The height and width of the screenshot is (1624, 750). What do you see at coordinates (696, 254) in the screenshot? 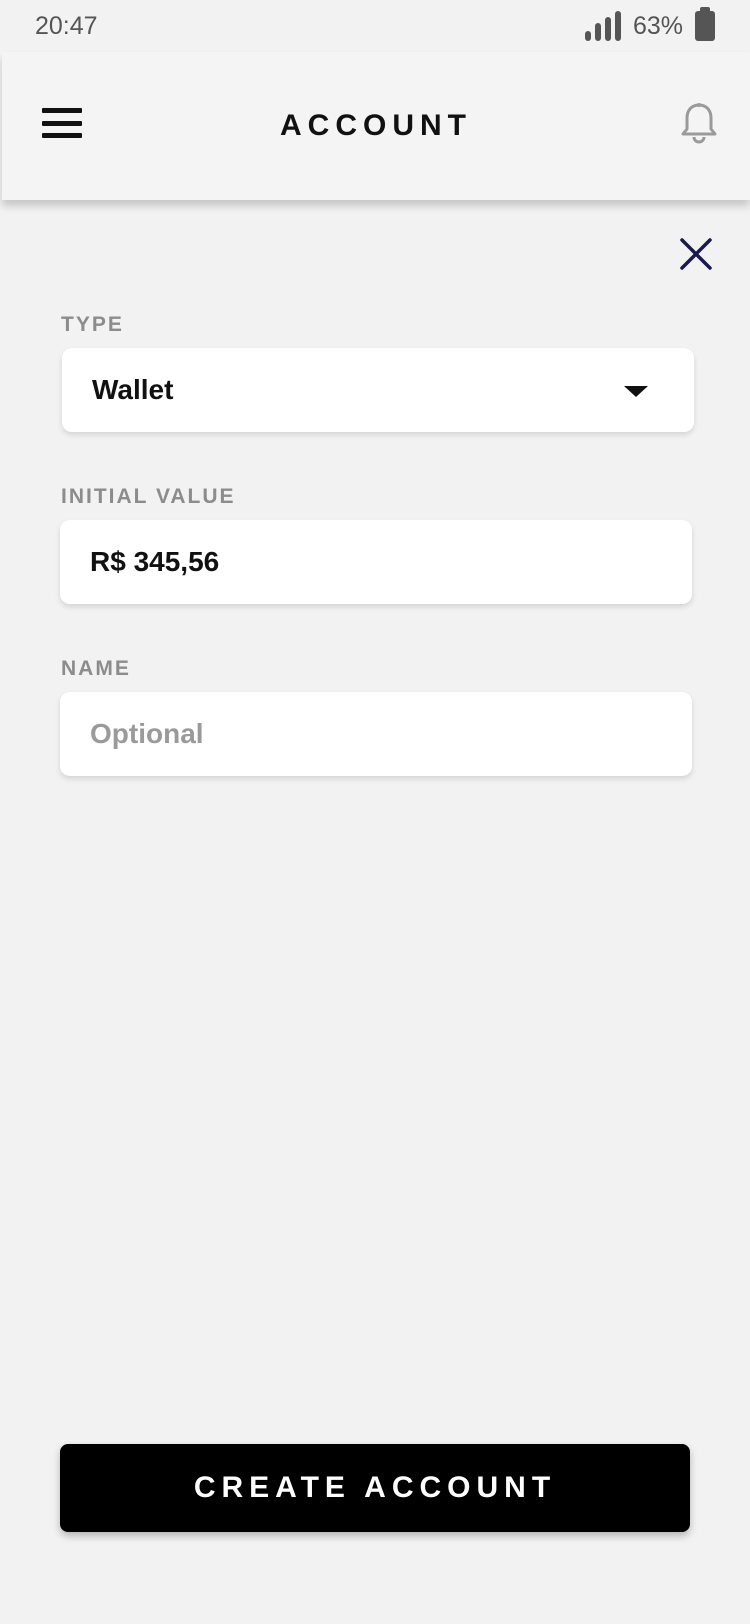
I see `close-icon` at bounding box center [696, 254].